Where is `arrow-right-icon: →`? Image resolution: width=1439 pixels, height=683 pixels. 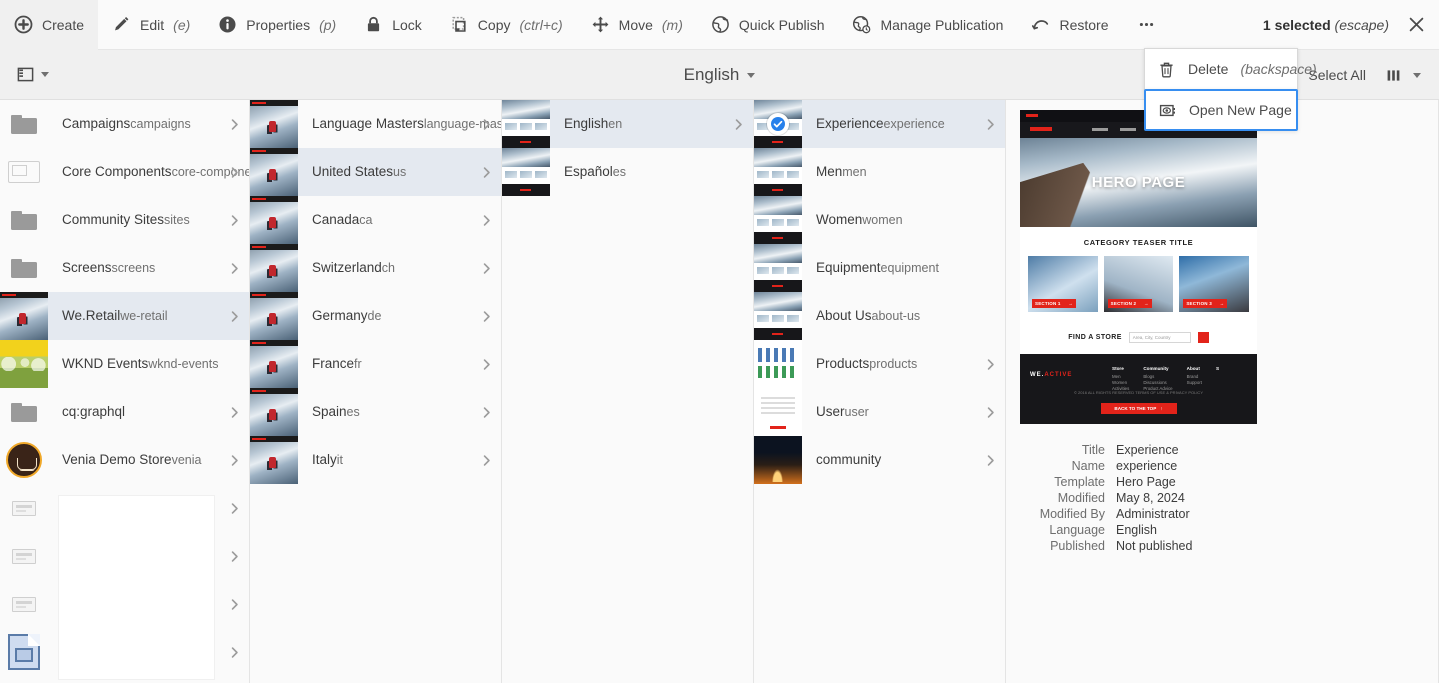
arrow-right-icon: → is located at coordinates (1222, 303).